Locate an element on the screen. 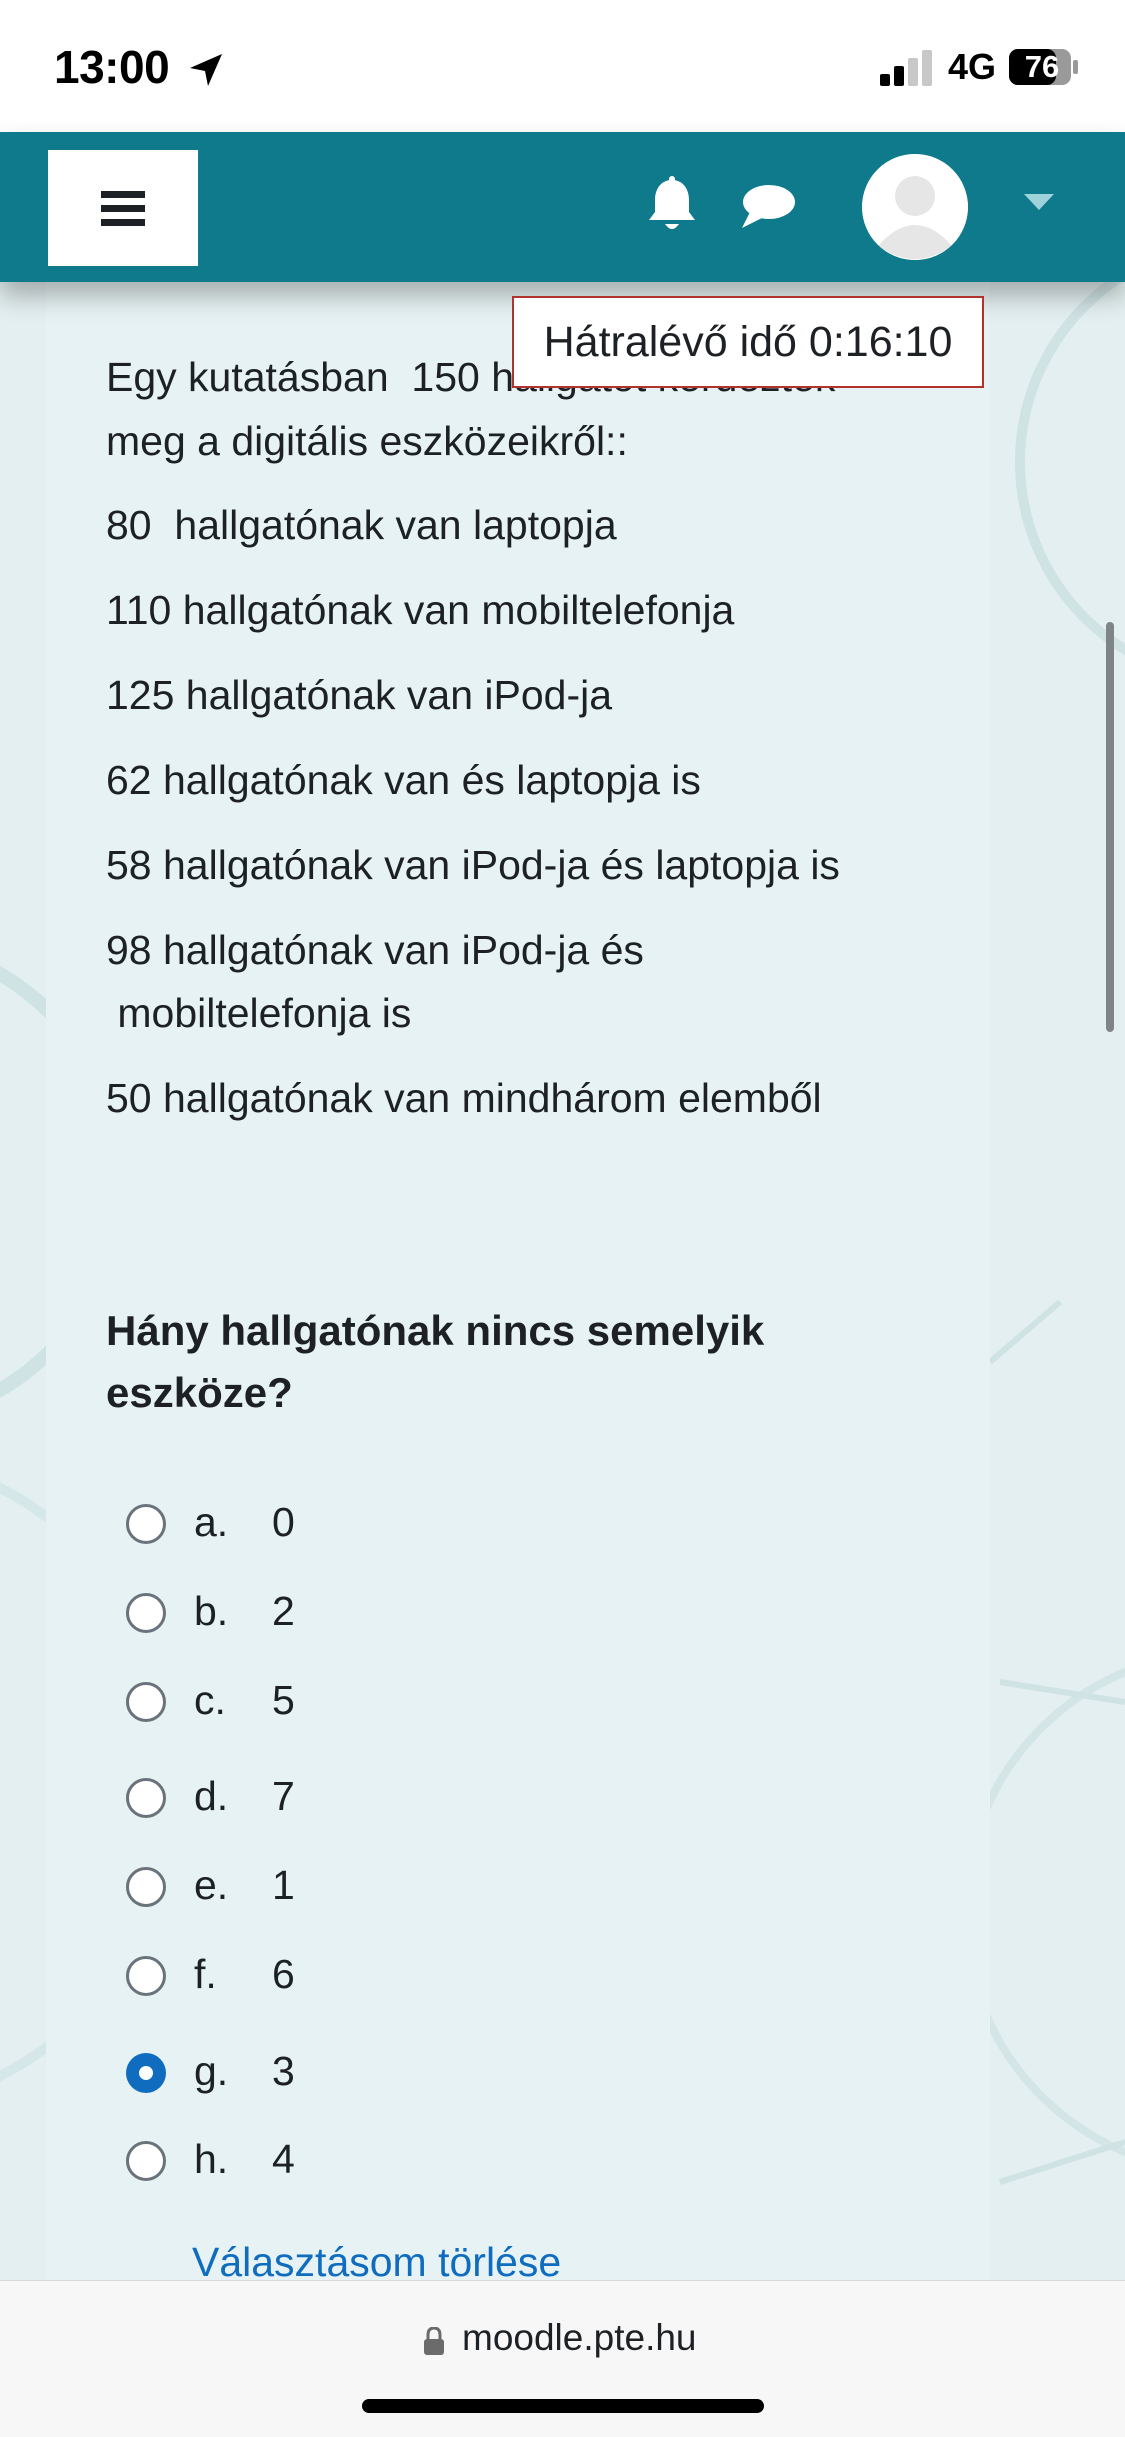 This screenshot has height=2437, width=1125. home-indicator is located at coordinates (563, 2406).